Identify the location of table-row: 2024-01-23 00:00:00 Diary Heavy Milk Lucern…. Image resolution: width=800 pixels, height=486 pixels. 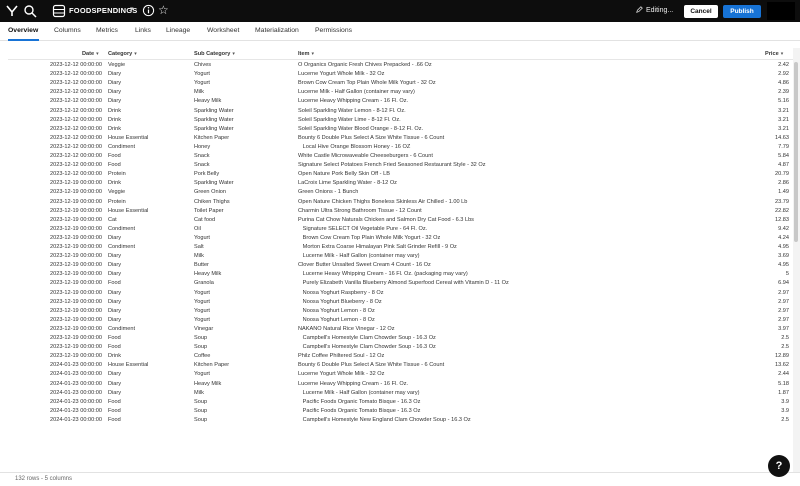
(400, 384).